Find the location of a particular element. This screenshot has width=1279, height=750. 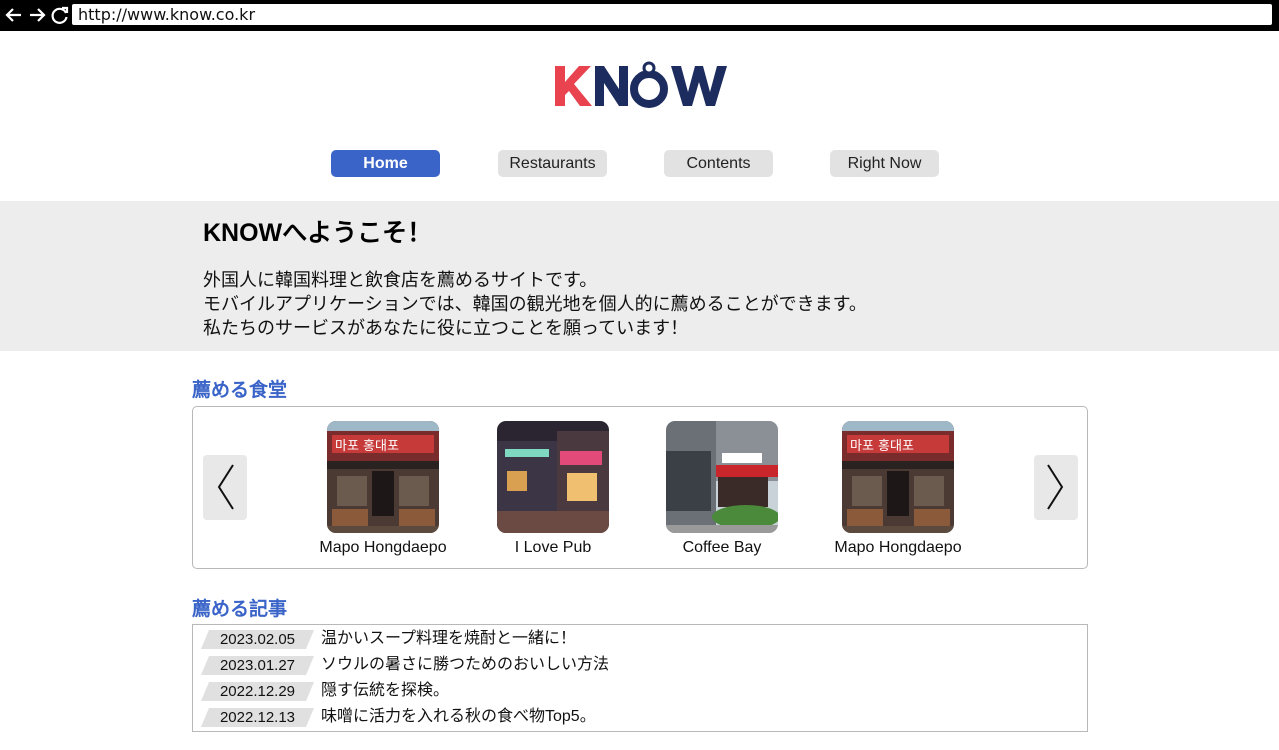

restaurant-name: I Love Pub is located at coordinates (553, 548).